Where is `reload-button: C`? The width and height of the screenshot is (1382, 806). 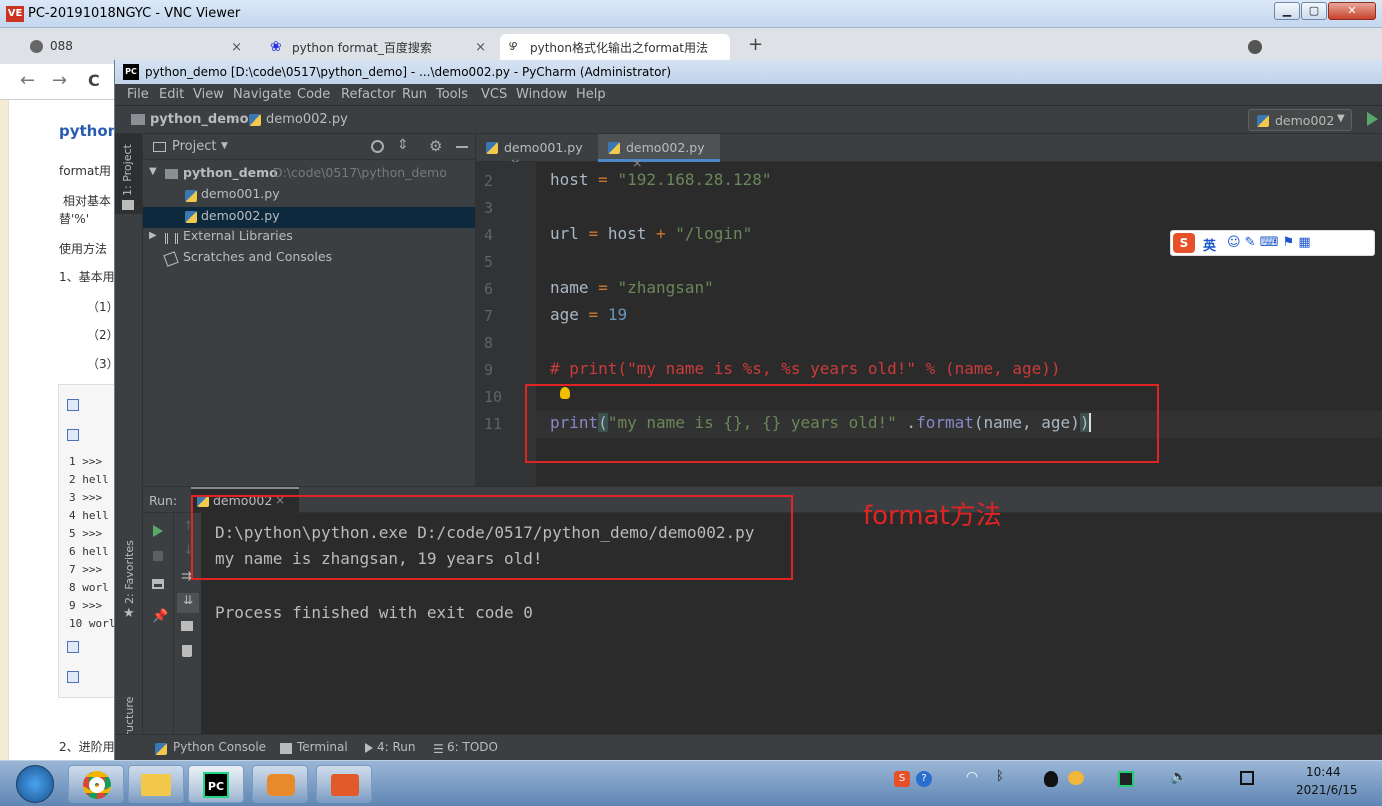 reload-button: C is located at coordinates (94, 80).